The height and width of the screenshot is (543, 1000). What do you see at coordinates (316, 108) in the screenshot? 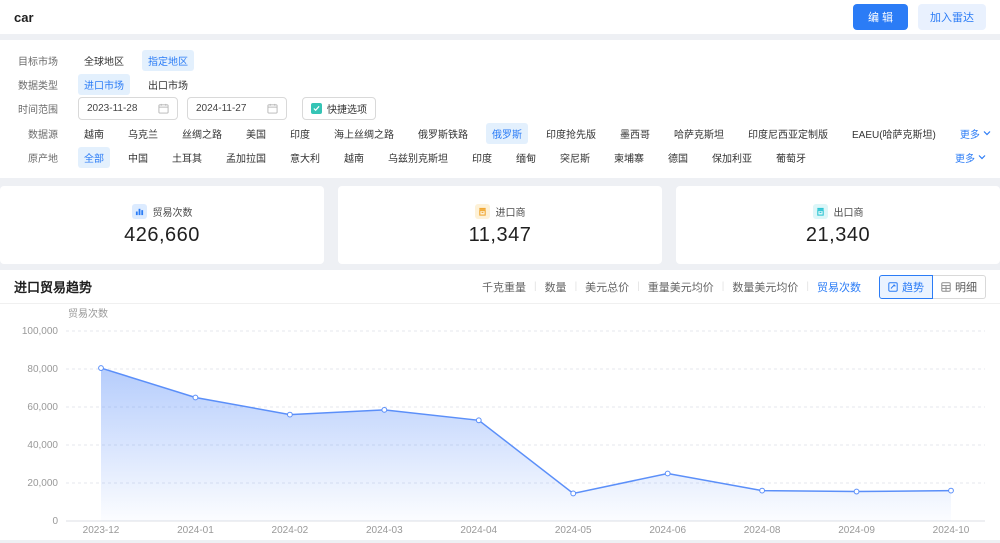
I see `quick-options-icon` at bounding box center [316, 108].